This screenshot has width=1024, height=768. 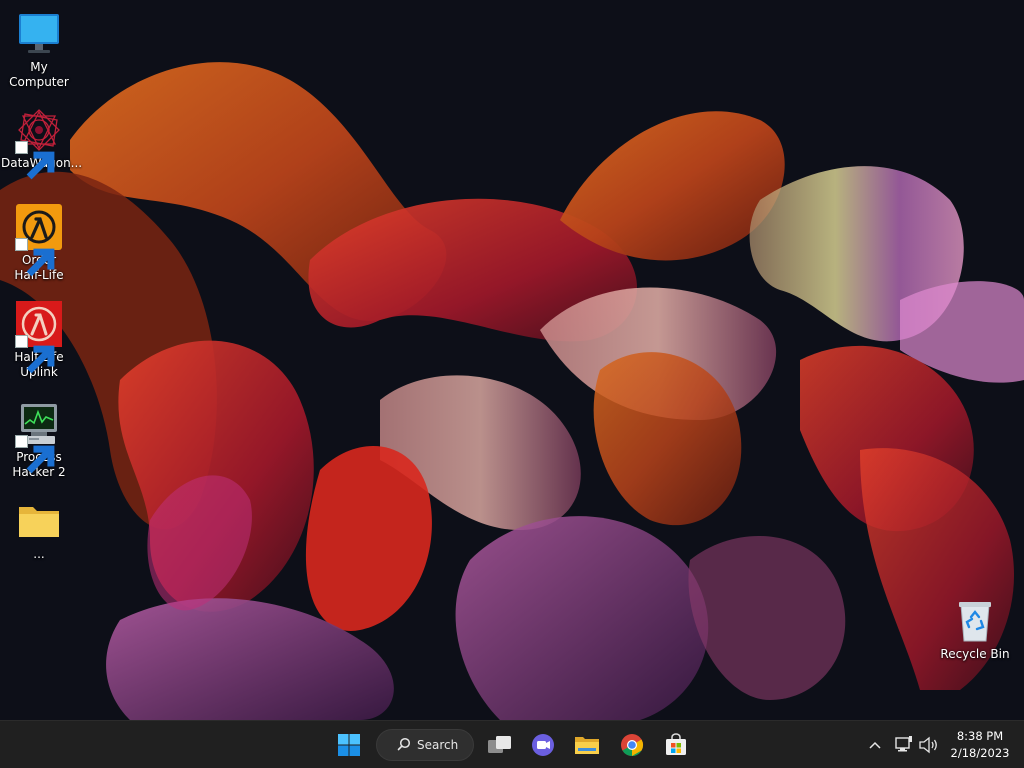 I want to click on task-view-icon, so click(x=500, y=745).